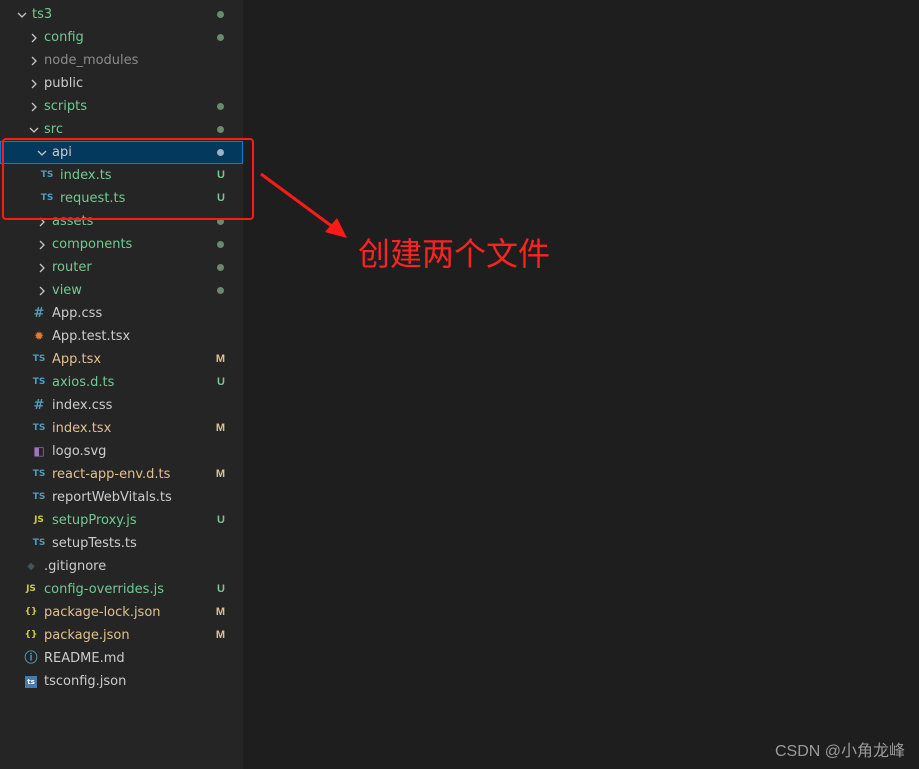 The height and width of the screenshot is (769, 919). What do you see at coordinates (85, 681) in the screenshot?
I see `item-label: tsconfig.json` at bounding box center [85, 681].